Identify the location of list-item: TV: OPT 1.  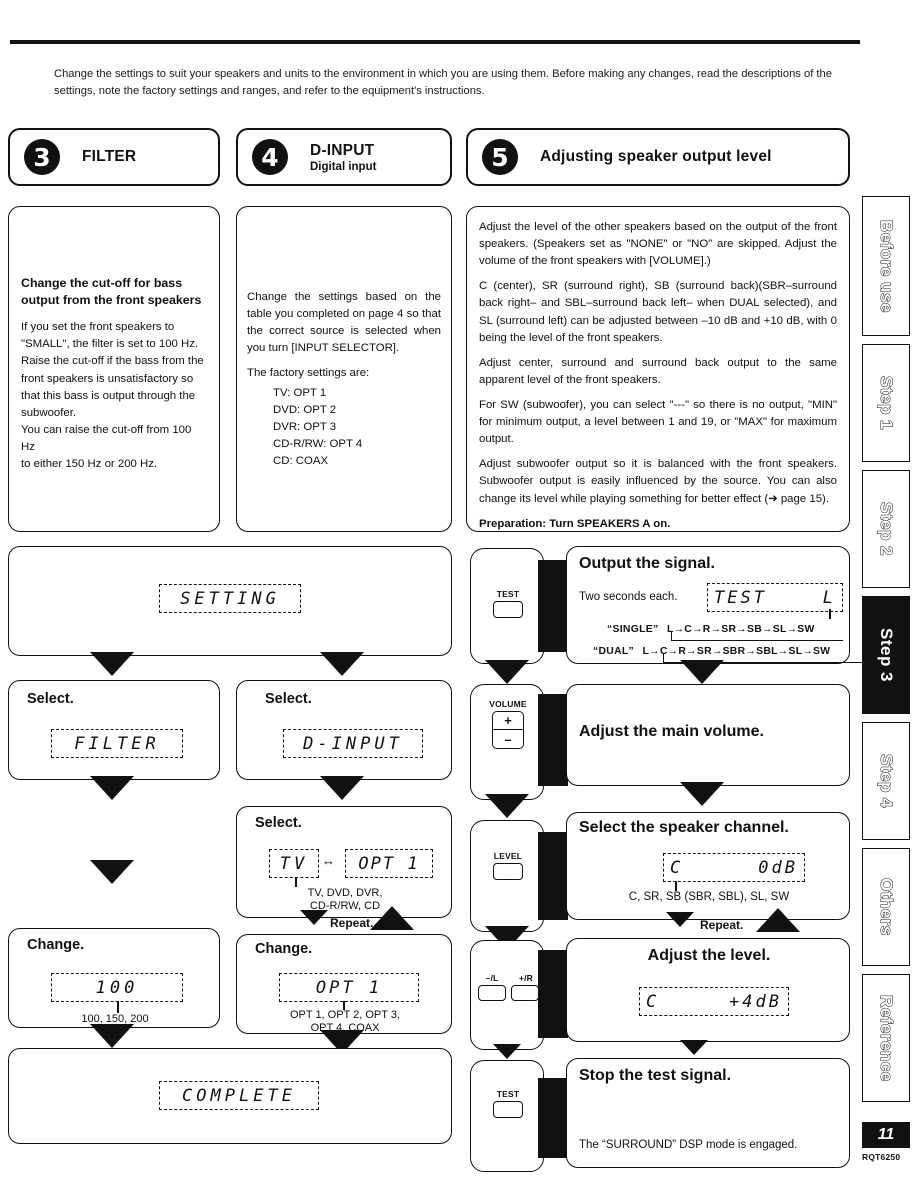
(300, 392).